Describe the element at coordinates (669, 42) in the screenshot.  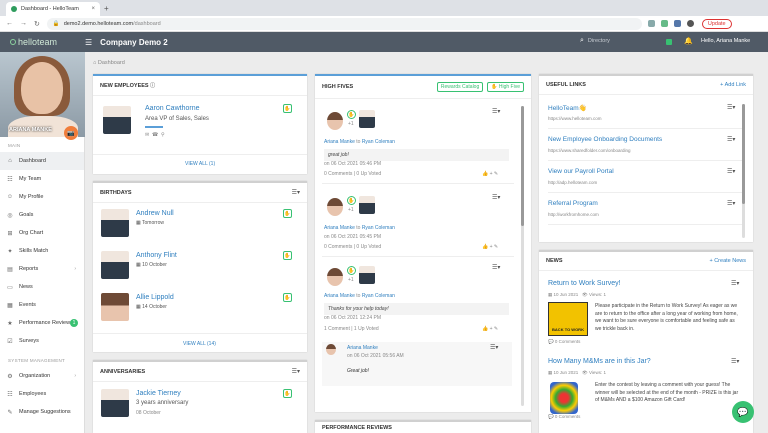
I see `status-icon` at that location.